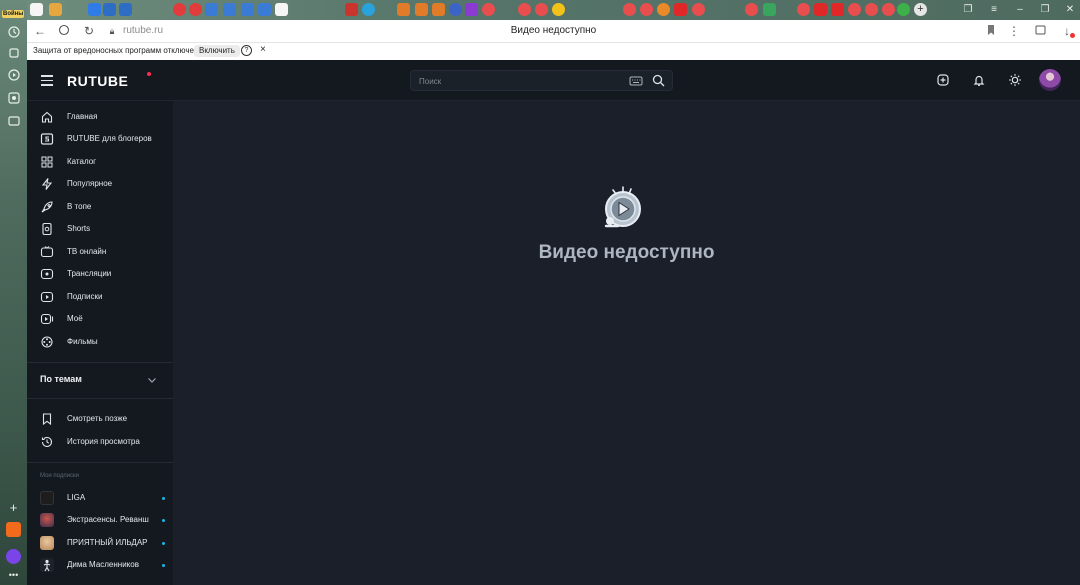  Describe the element at coordinates (519, 81) in the screenshot. I see `search-input` at that location.